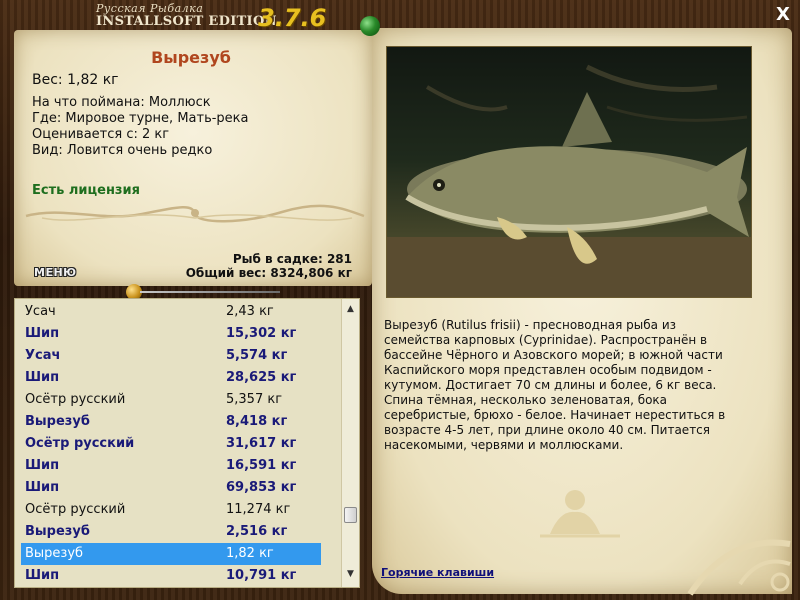 This screenshot has width=800, height=600. What do you see at coordinates (178, 576) in the screenshot?
I see `catch-list-row: Шип 10,791 кг` at bounding box center [178, 576].